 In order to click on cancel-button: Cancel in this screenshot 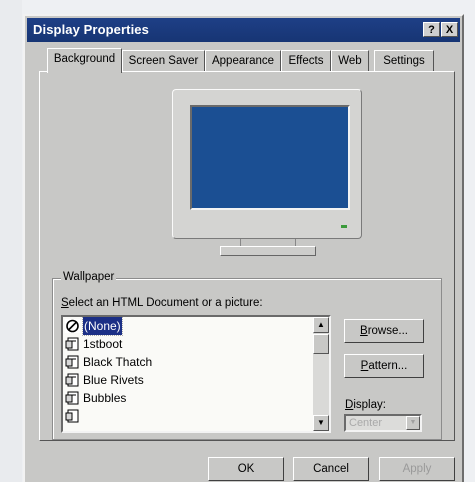, I will do `click(331, 469)`.